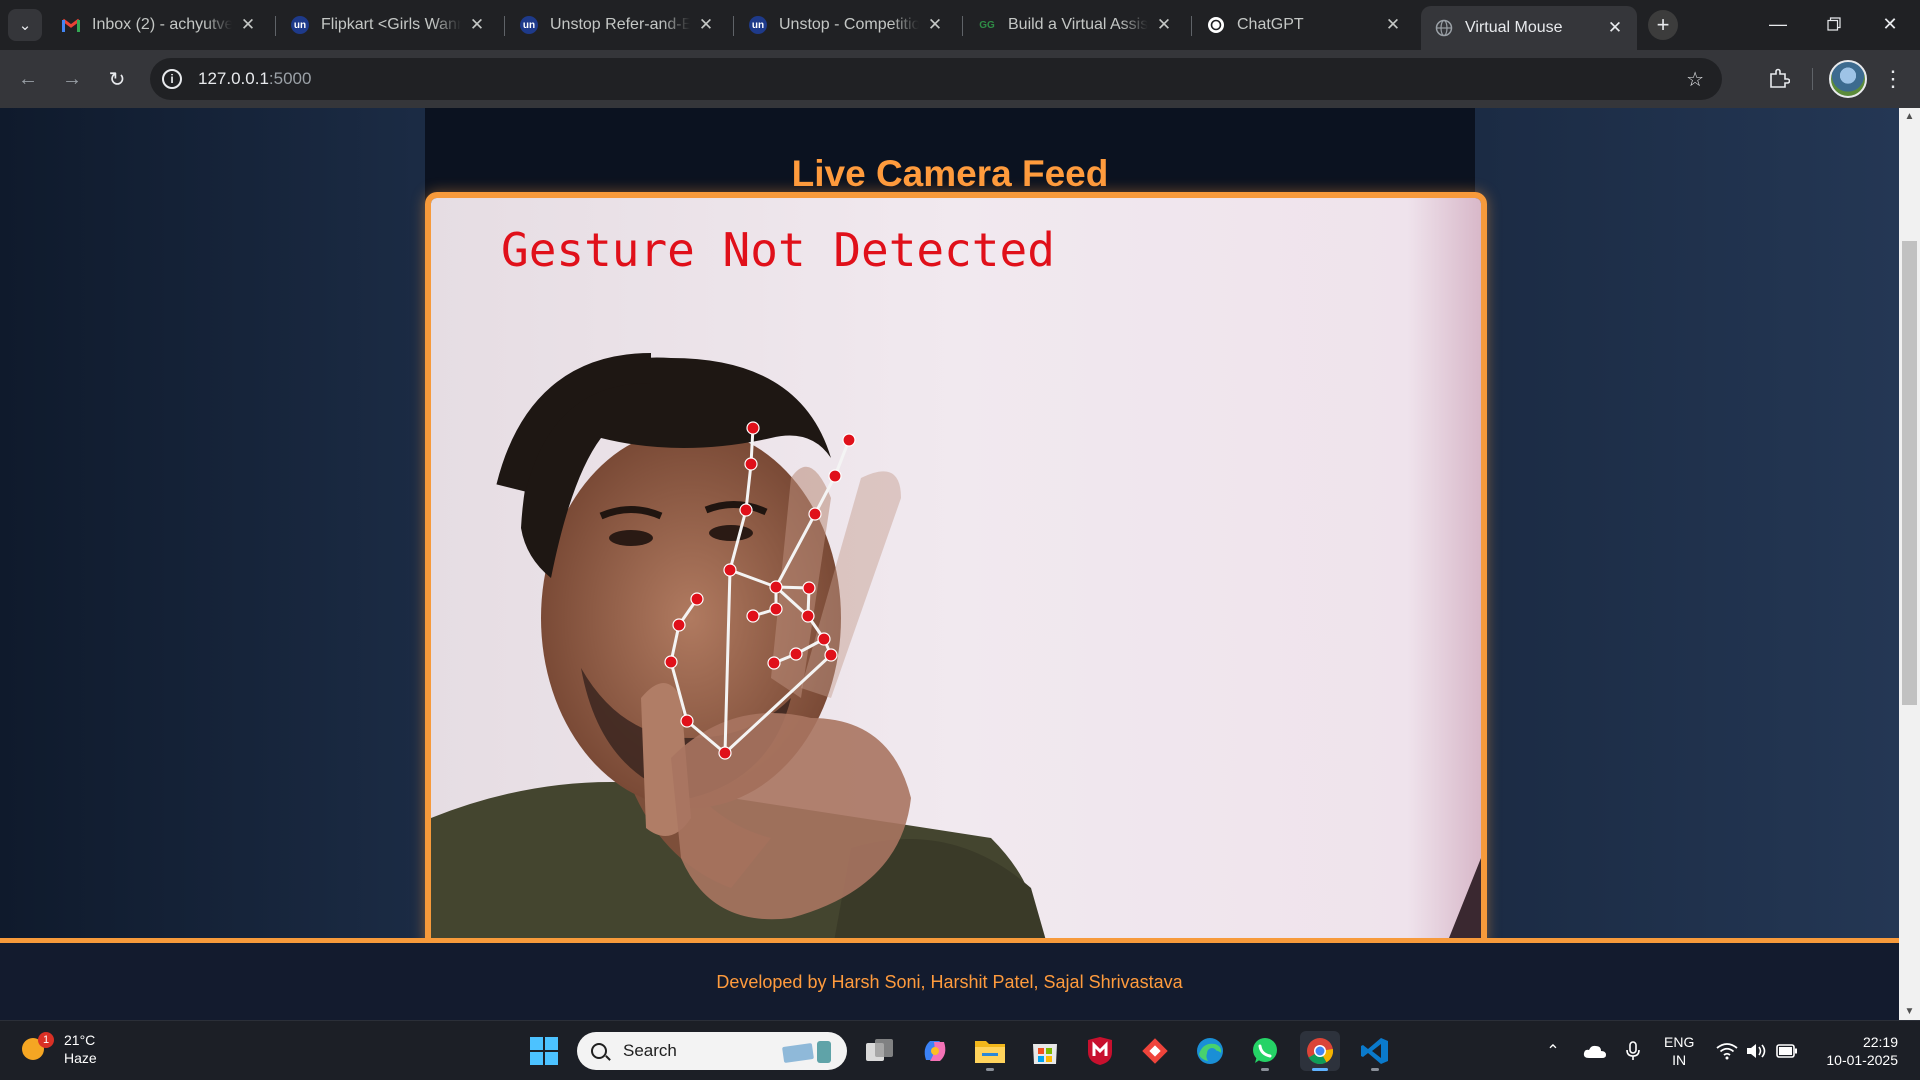 This screenshot has height=1080, width=1920. What do you see at coordinates (1779, 78) in the screenshot?
I see `extensions-button` at bounding box center [1779, 78].